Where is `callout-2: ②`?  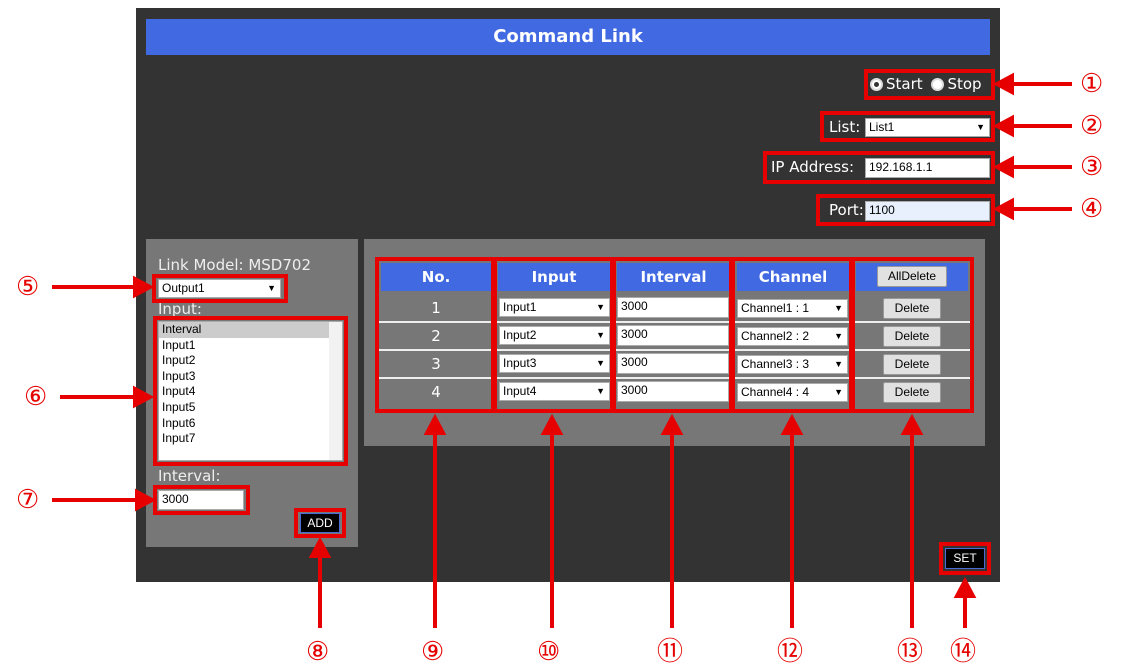
callout-2: ② is located at coordinates (1092, 126).